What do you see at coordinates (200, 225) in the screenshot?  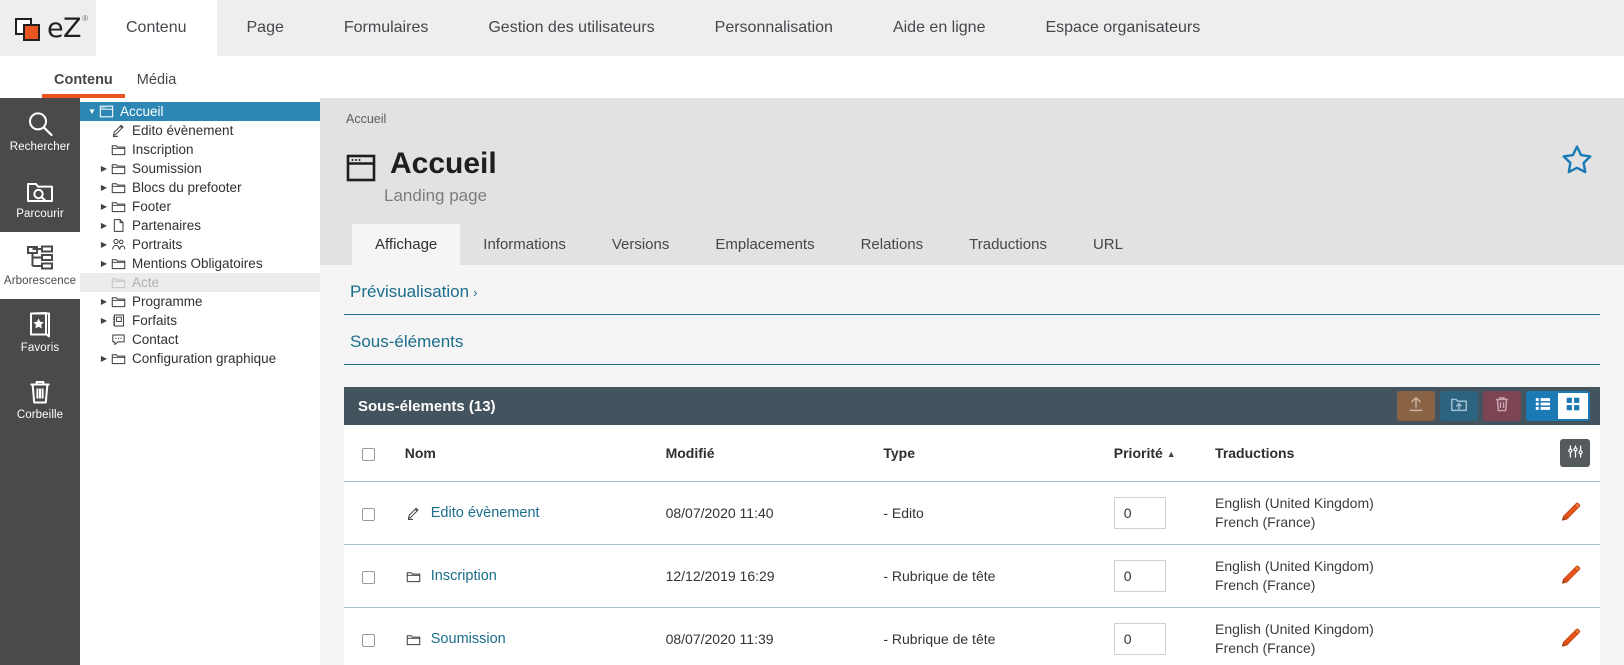 I see `tree-item-6: ▶ Partenaires` at bounding box center [200, 225].